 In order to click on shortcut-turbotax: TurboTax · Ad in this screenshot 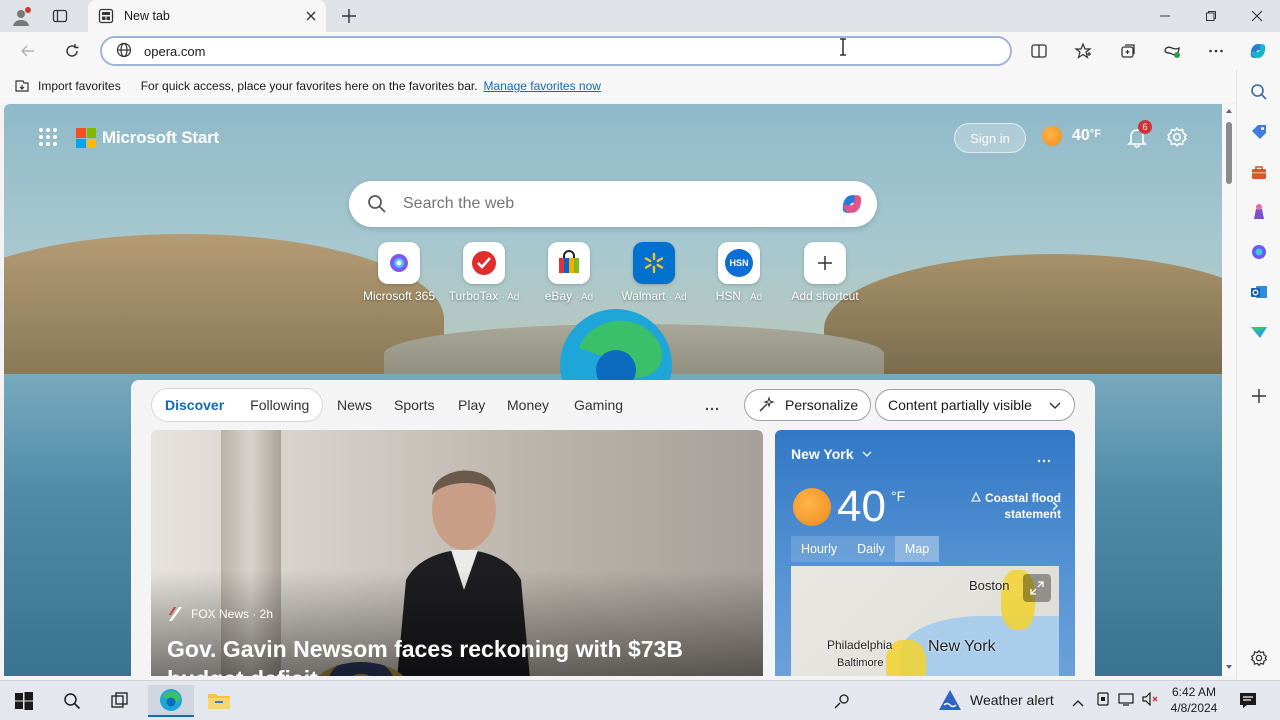, I will do `click(484, 272)`.